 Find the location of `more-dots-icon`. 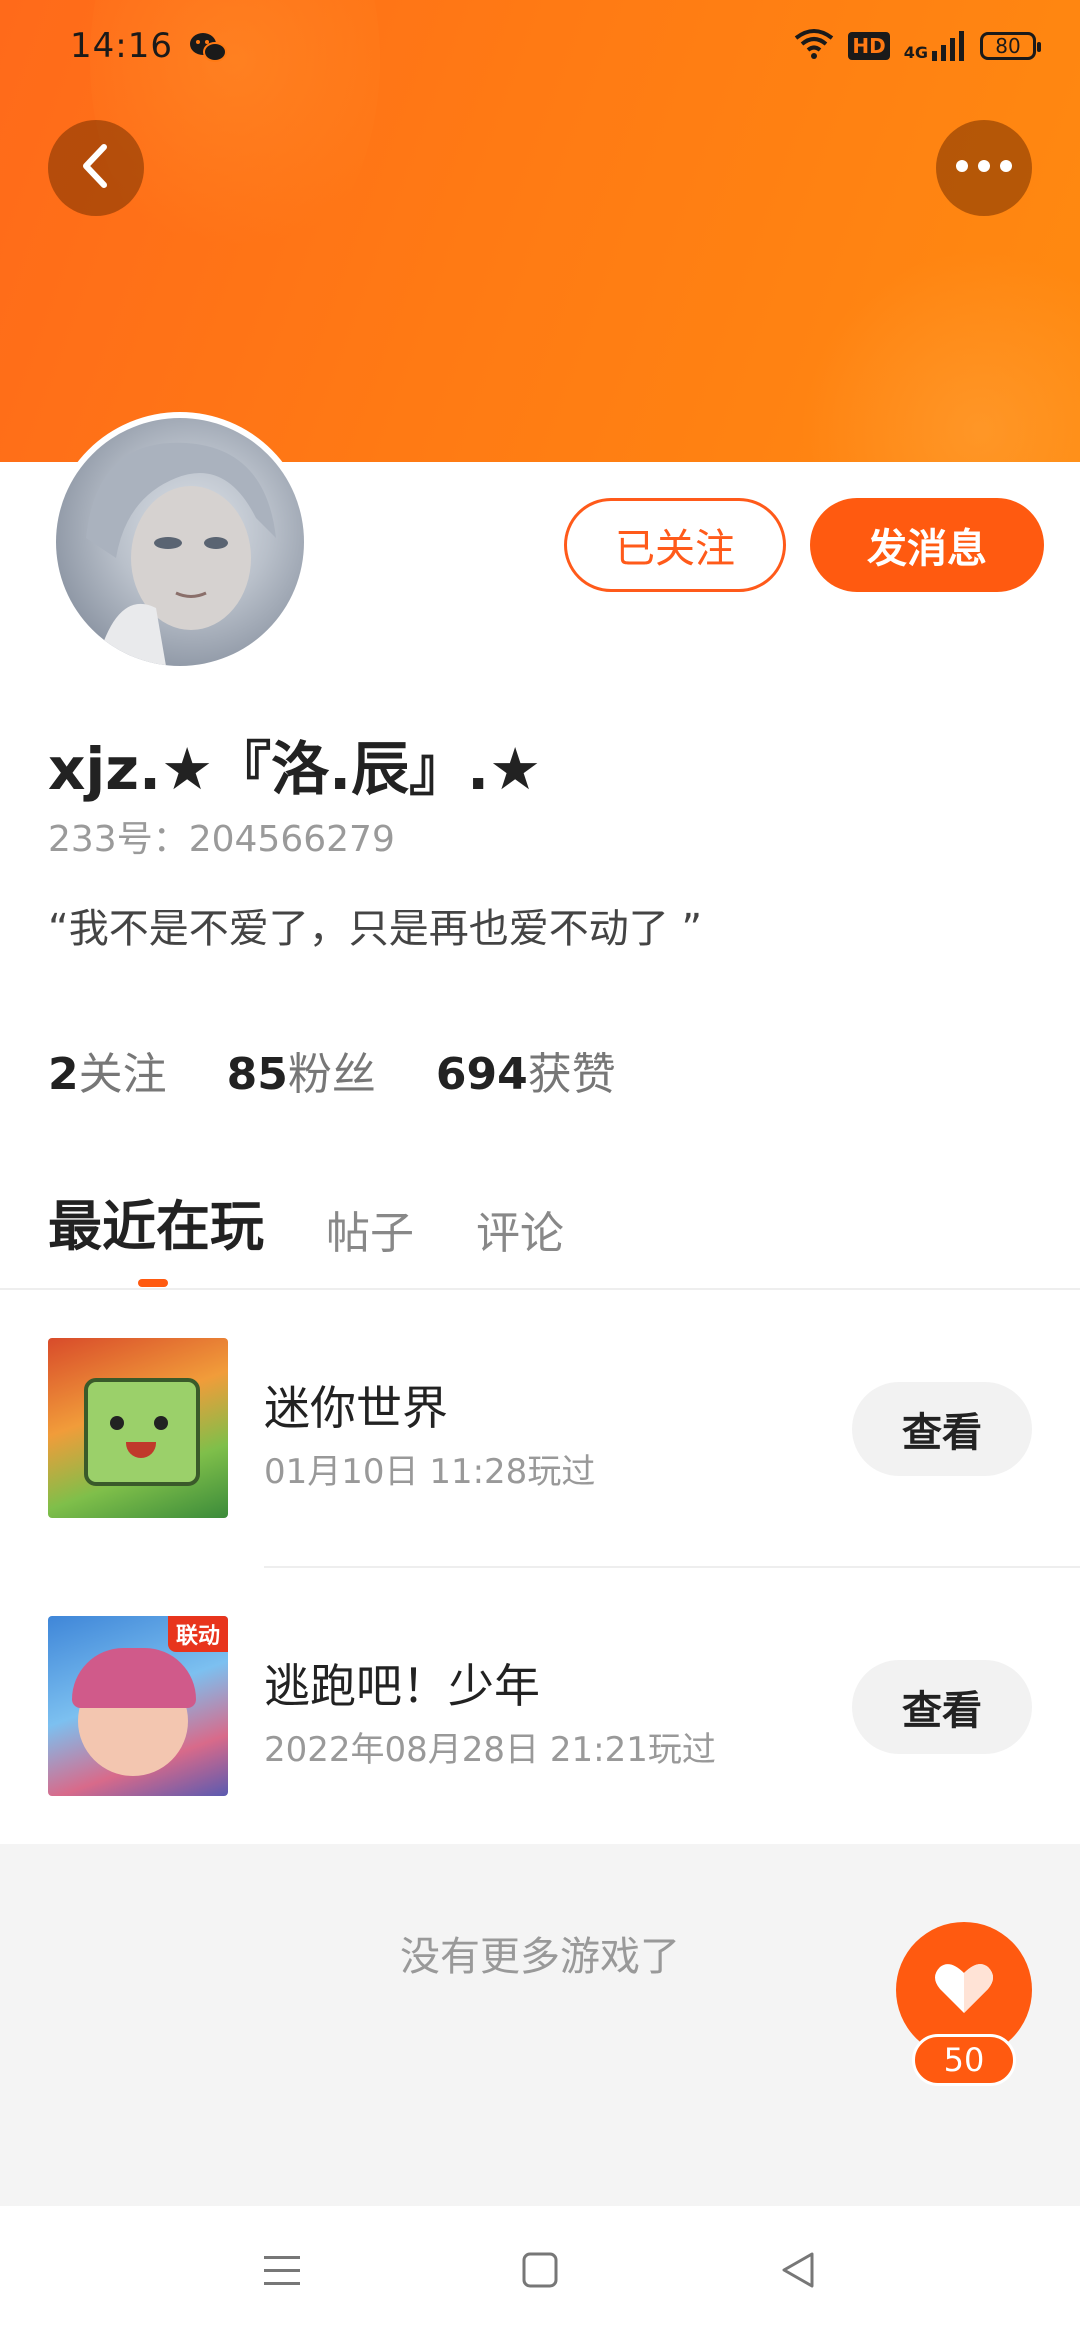

more-dots-icon is located at coordinates (984, 168).